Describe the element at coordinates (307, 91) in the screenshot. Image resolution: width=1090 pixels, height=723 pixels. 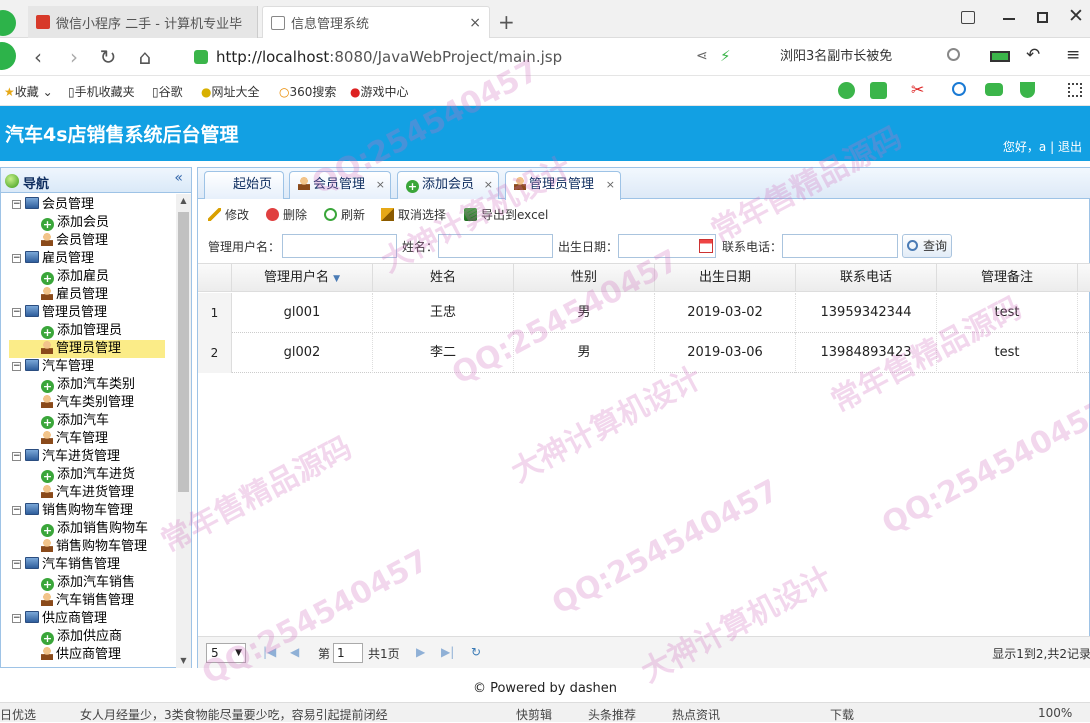
I see `bookmark-360search: ○360搜索` at that location.